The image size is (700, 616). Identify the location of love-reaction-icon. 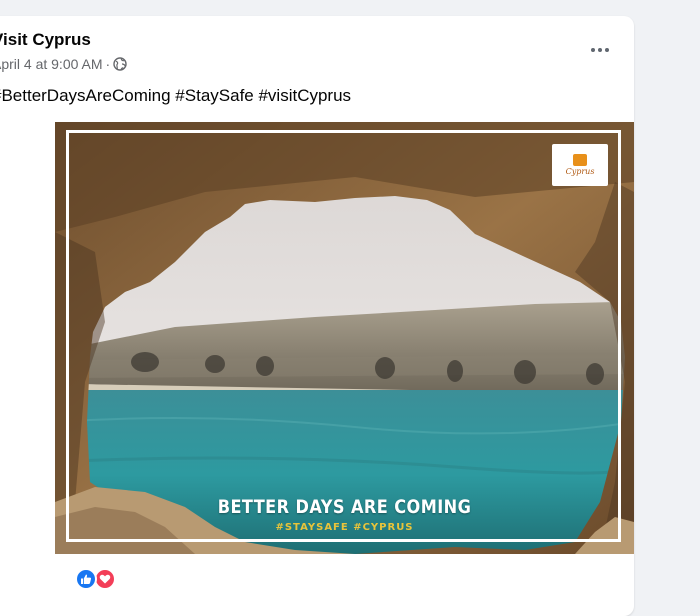
(105, 579).